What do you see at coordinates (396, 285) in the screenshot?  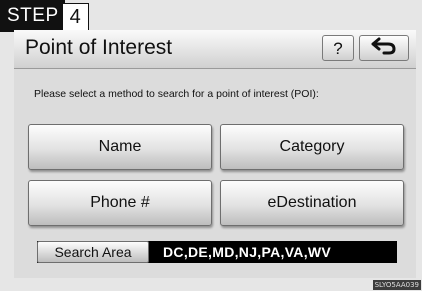 I see `image-code-label: SLYO5AA039` at bounding box center [396, 285].